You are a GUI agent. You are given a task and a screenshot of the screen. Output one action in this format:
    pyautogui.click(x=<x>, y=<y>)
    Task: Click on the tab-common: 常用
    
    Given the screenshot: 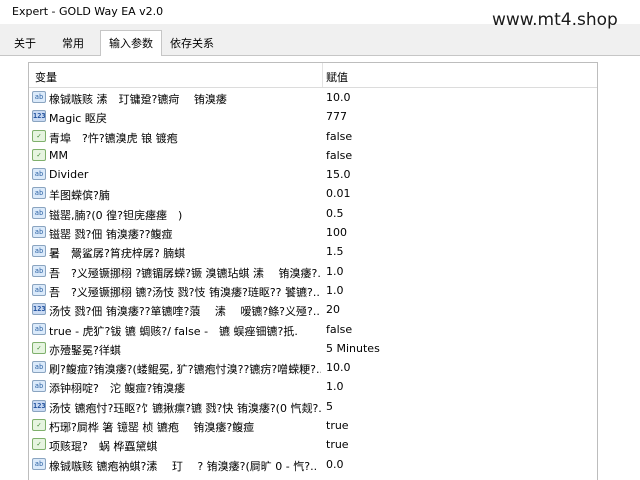 What is the action you would take?
    pyautogui.click(x=73, y=44)
    